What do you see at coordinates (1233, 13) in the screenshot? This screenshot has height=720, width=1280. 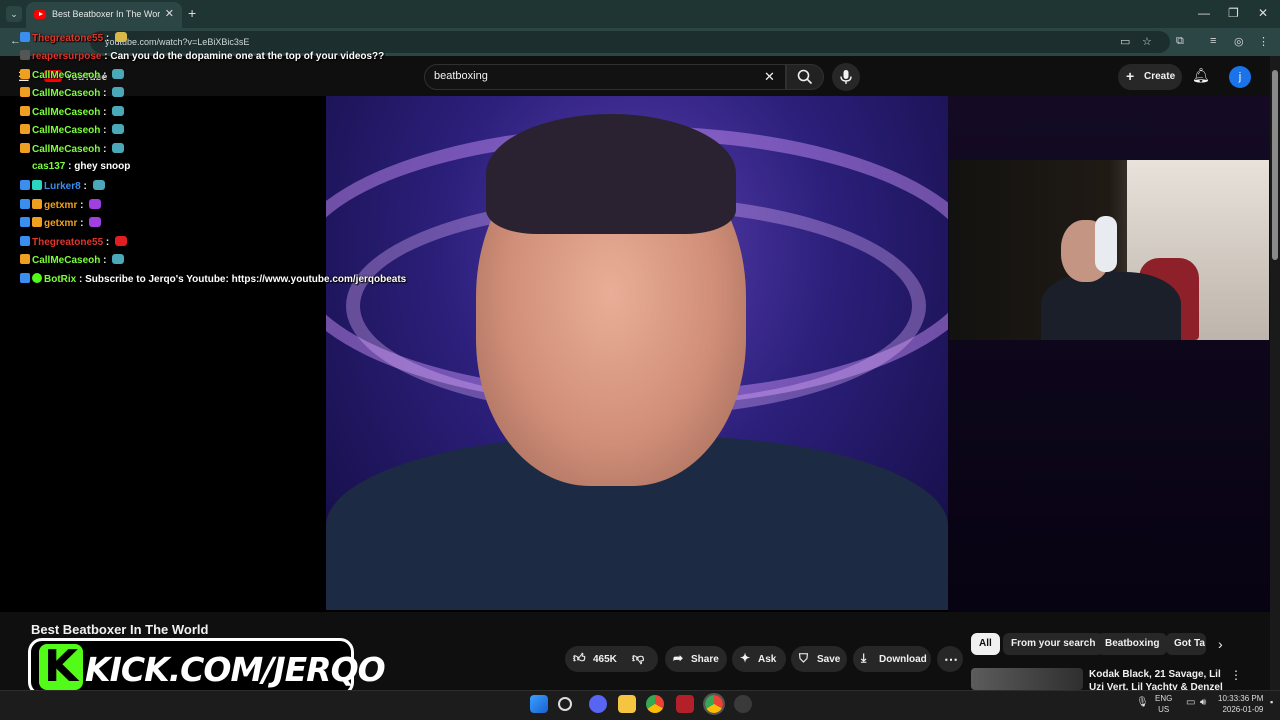 I see `maximize-button: ❐` at bounding box center [1233, 13].